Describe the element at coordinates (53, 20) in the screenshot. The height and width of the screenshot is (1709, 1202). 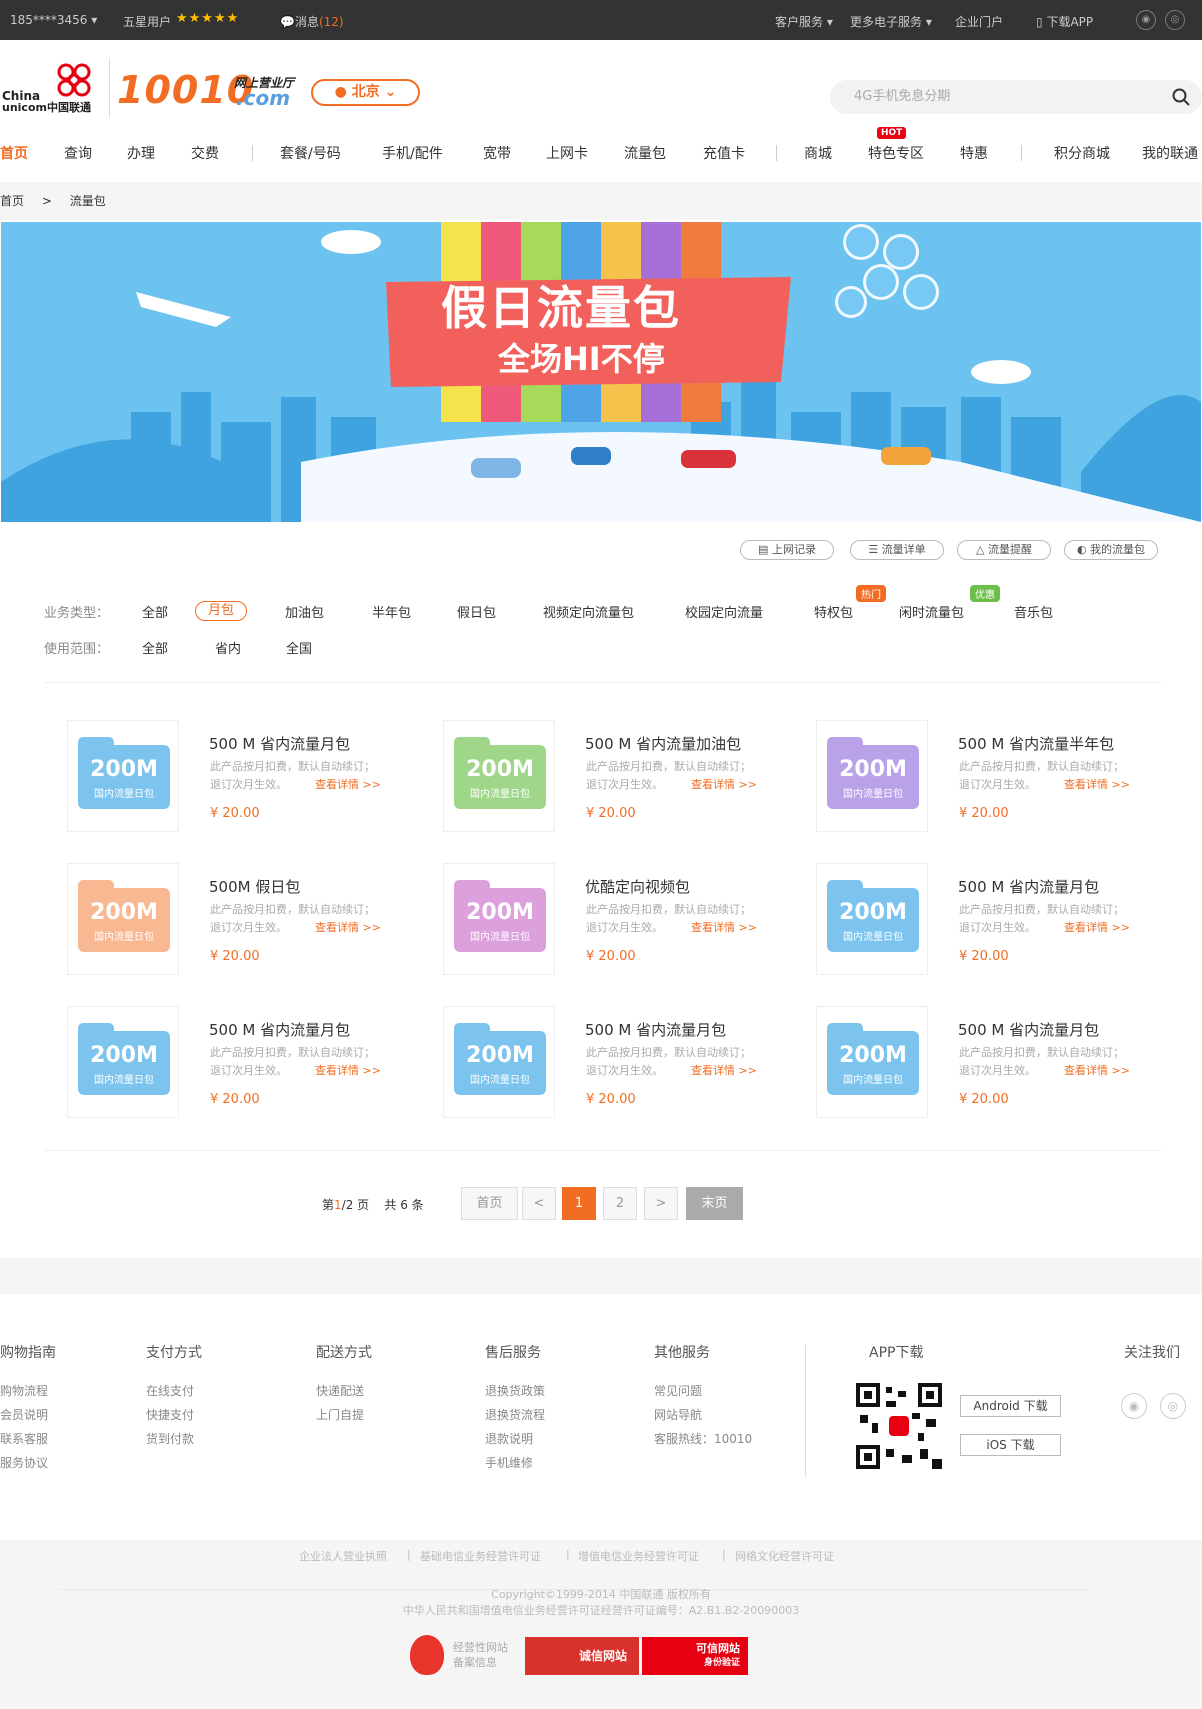
I see `user-phone: 185****3456 ▾` at that location.